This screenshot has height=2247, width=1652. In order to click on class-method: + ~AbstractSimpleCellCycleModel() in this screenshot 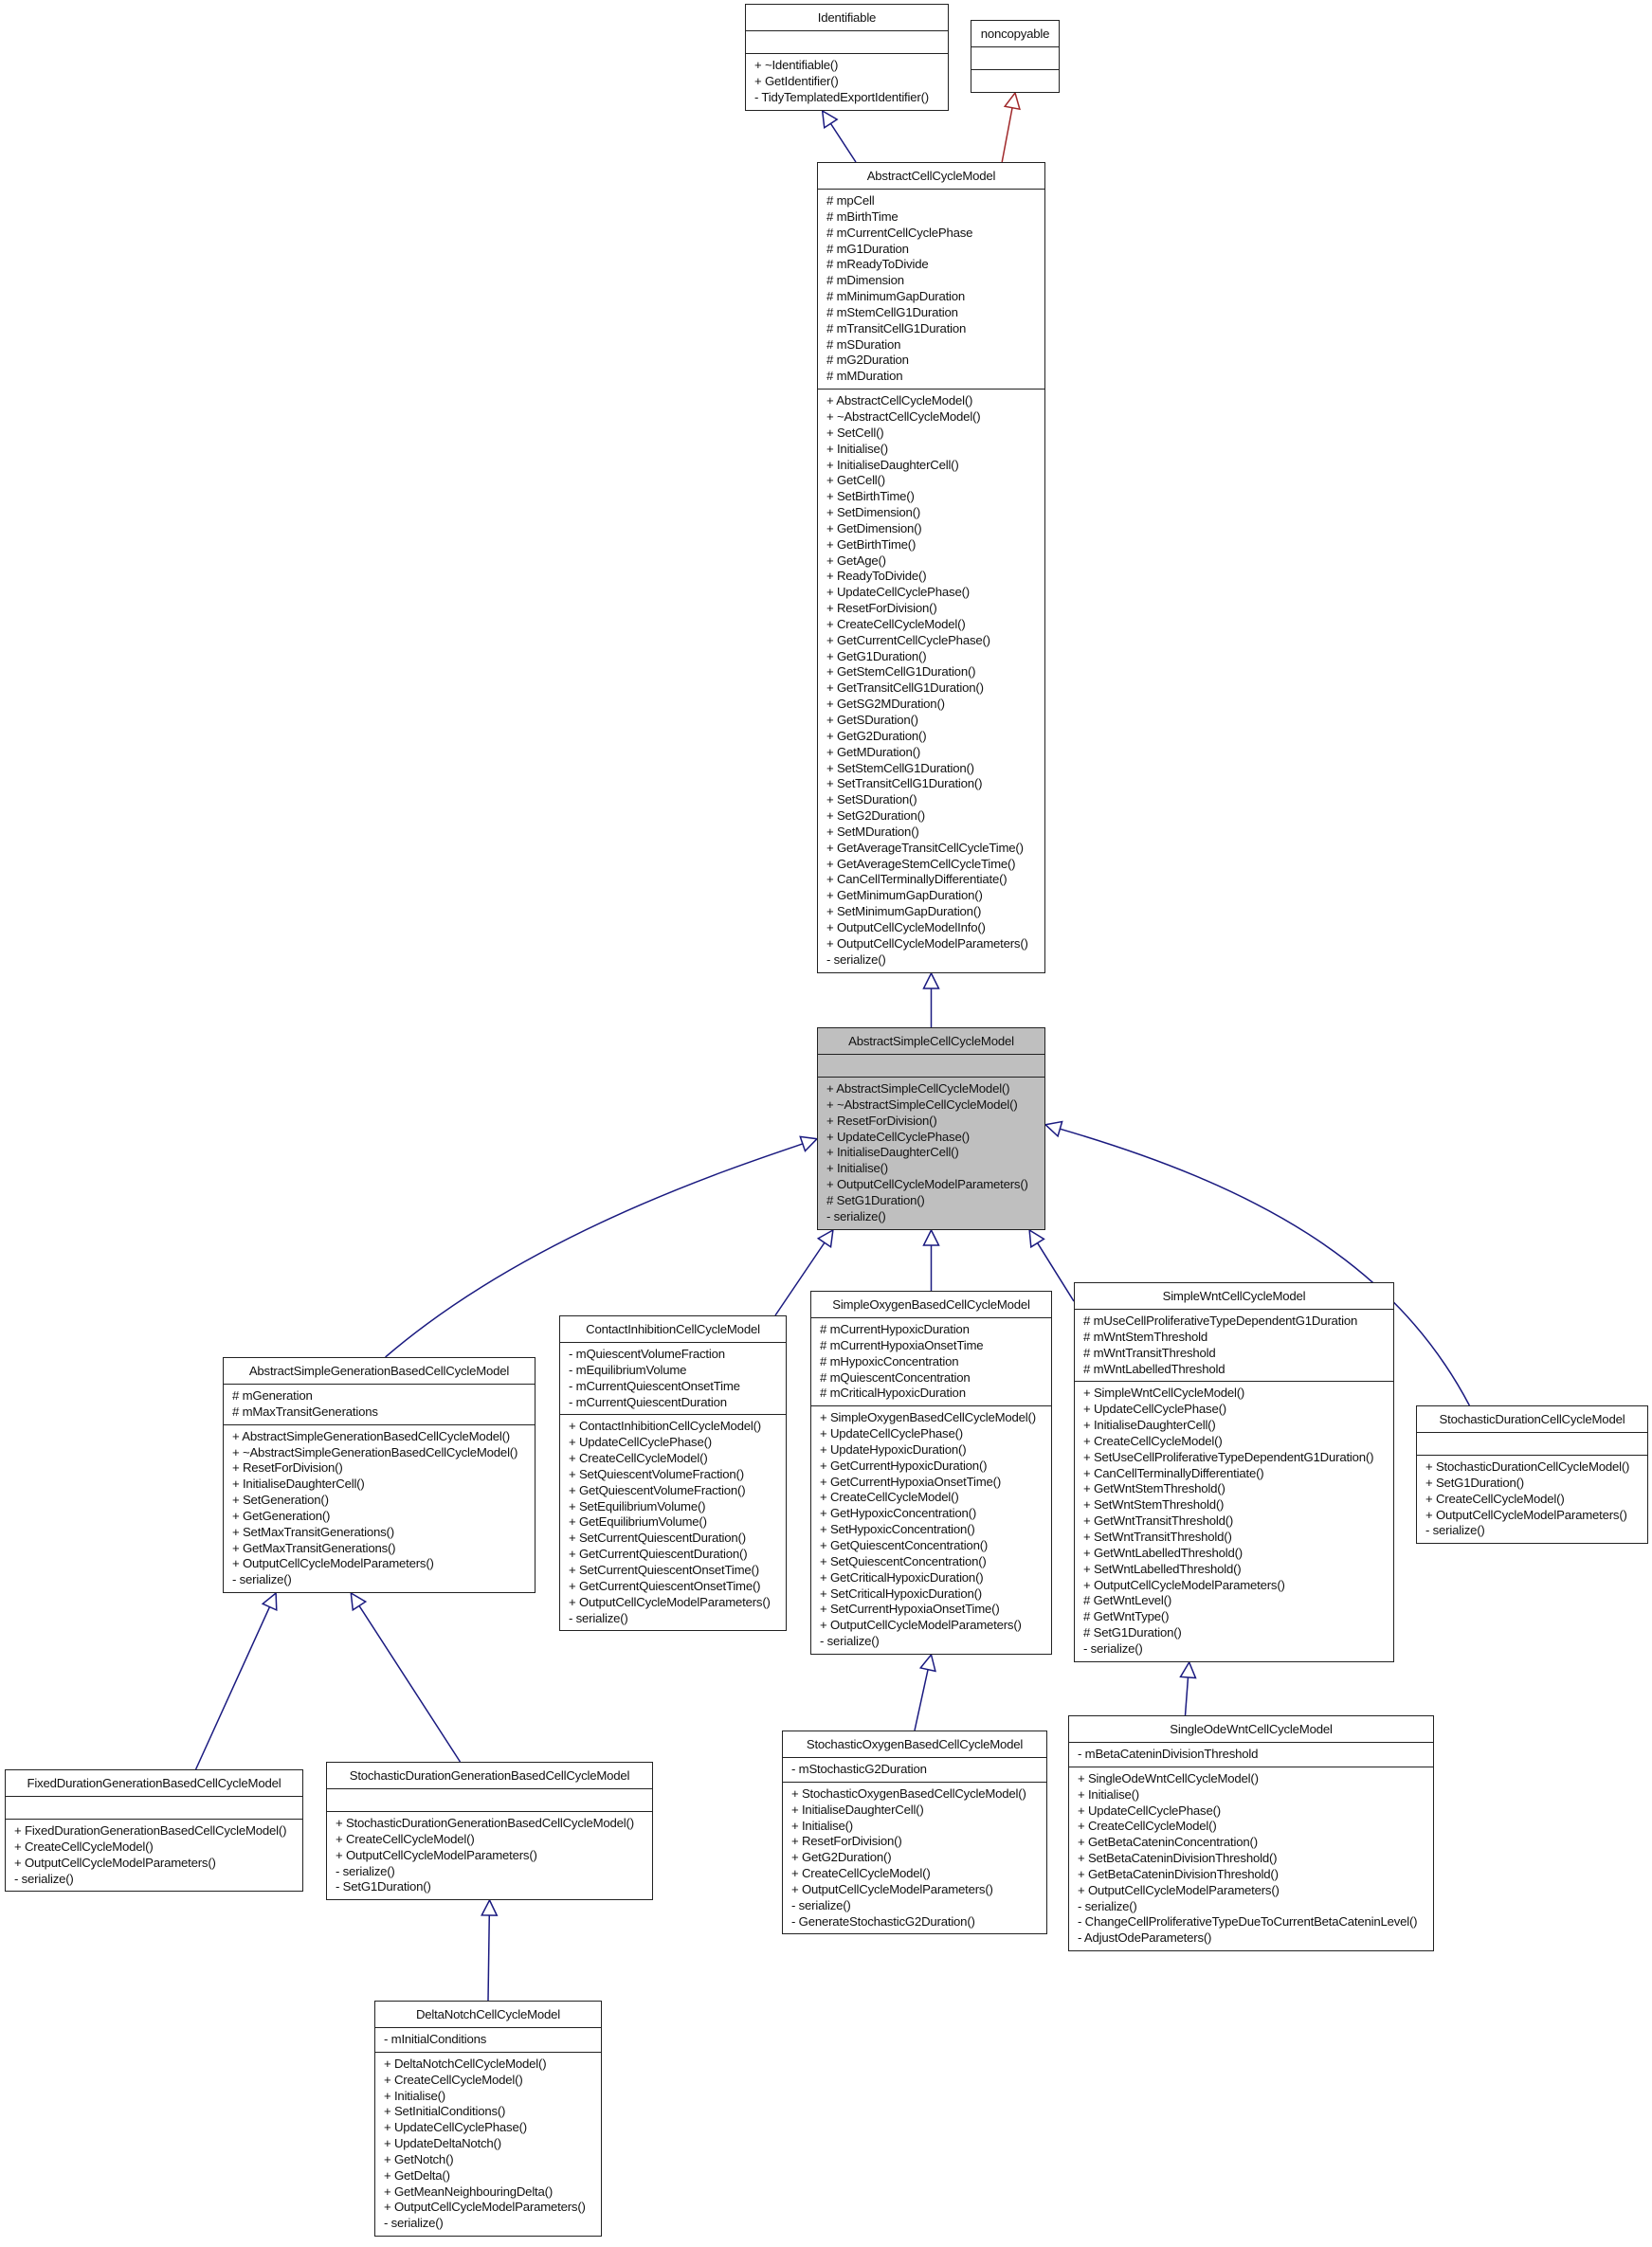, I will do `click(932, 1106)`.